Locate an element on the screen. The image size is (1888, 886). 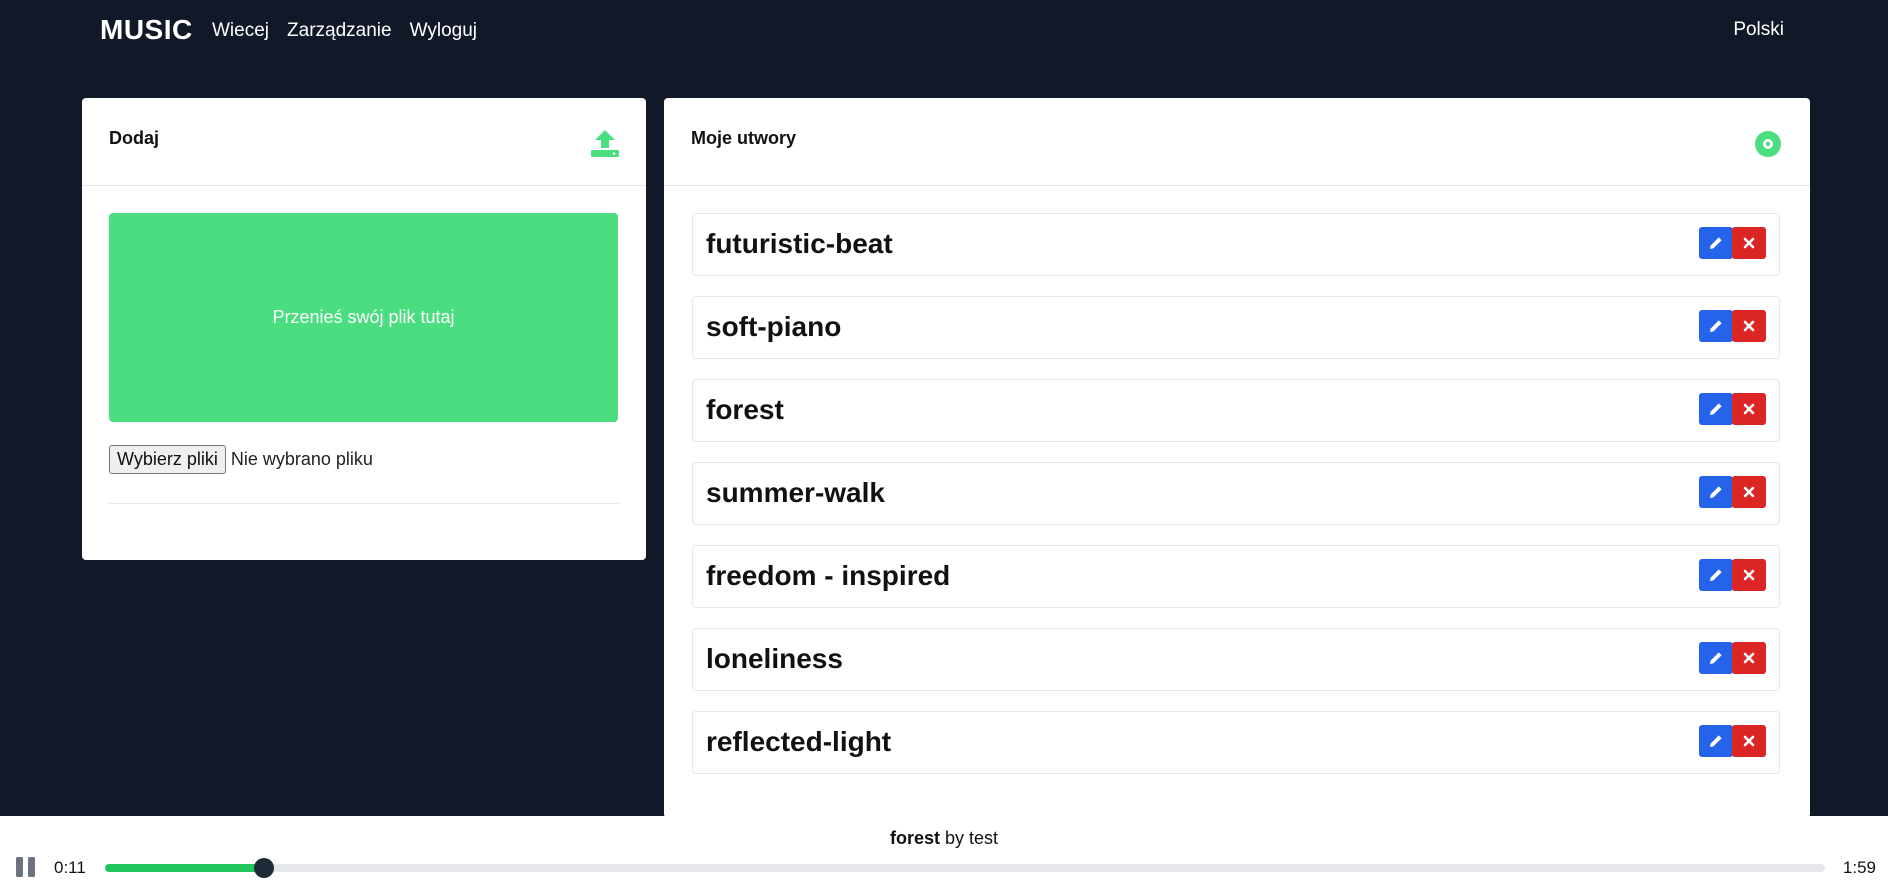
duration: 1:59 is located at coordinates (1859, 867).